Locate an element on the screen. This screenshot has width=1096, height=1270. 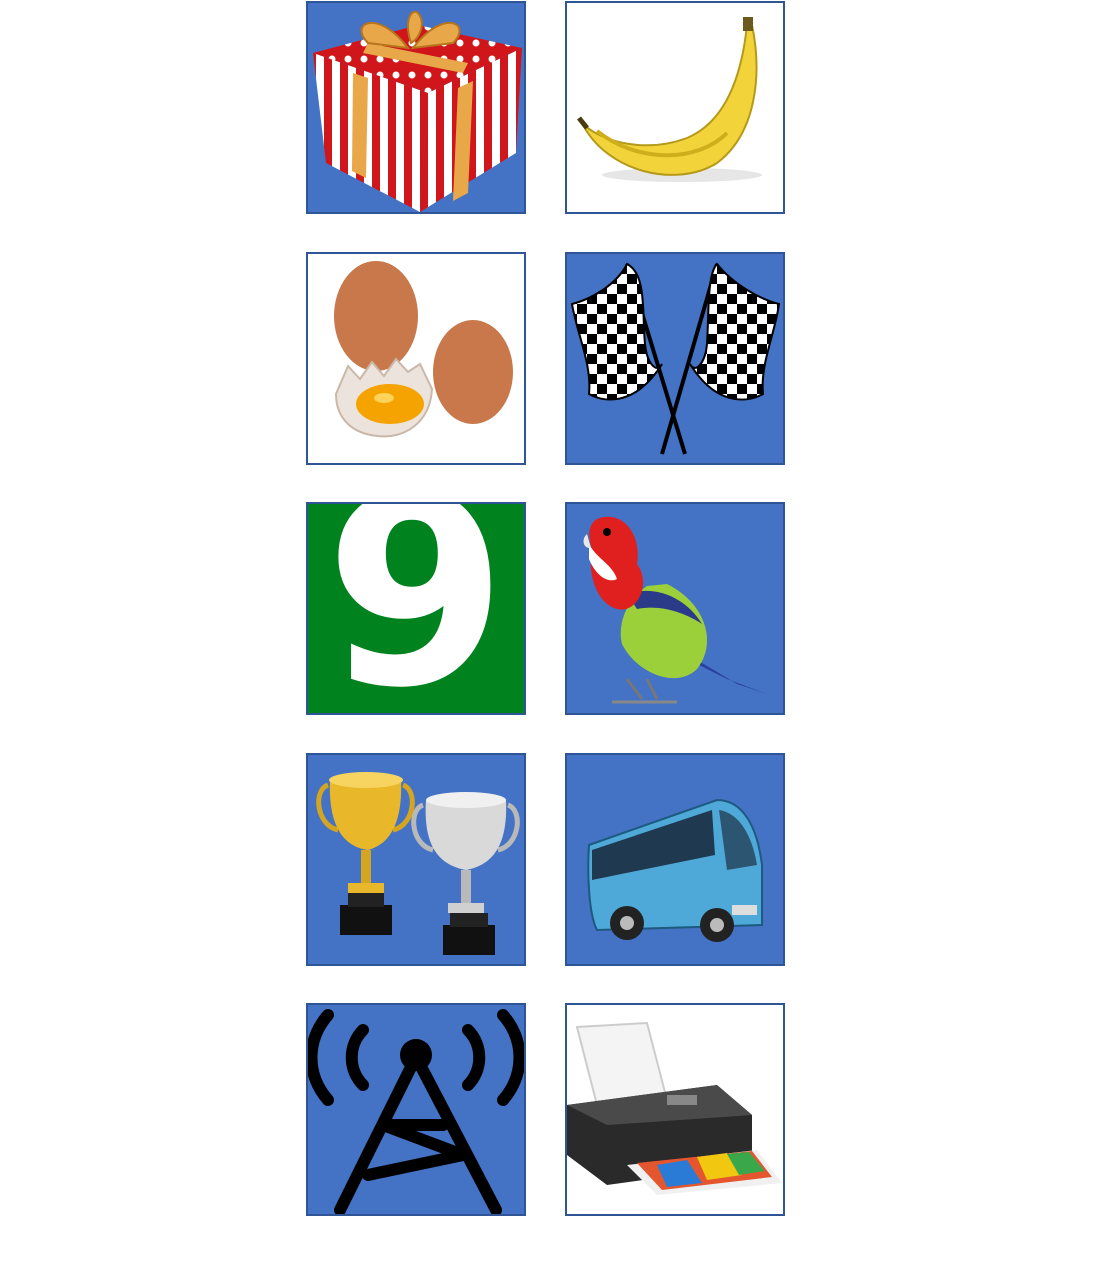
gift-box-tile is located at coordinates (416, 107).